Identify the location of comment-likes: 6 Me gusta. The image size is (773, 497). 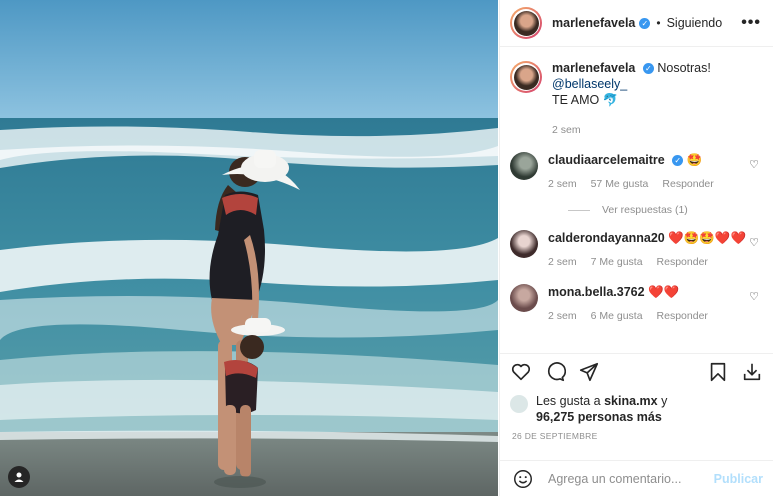
(617, 316).